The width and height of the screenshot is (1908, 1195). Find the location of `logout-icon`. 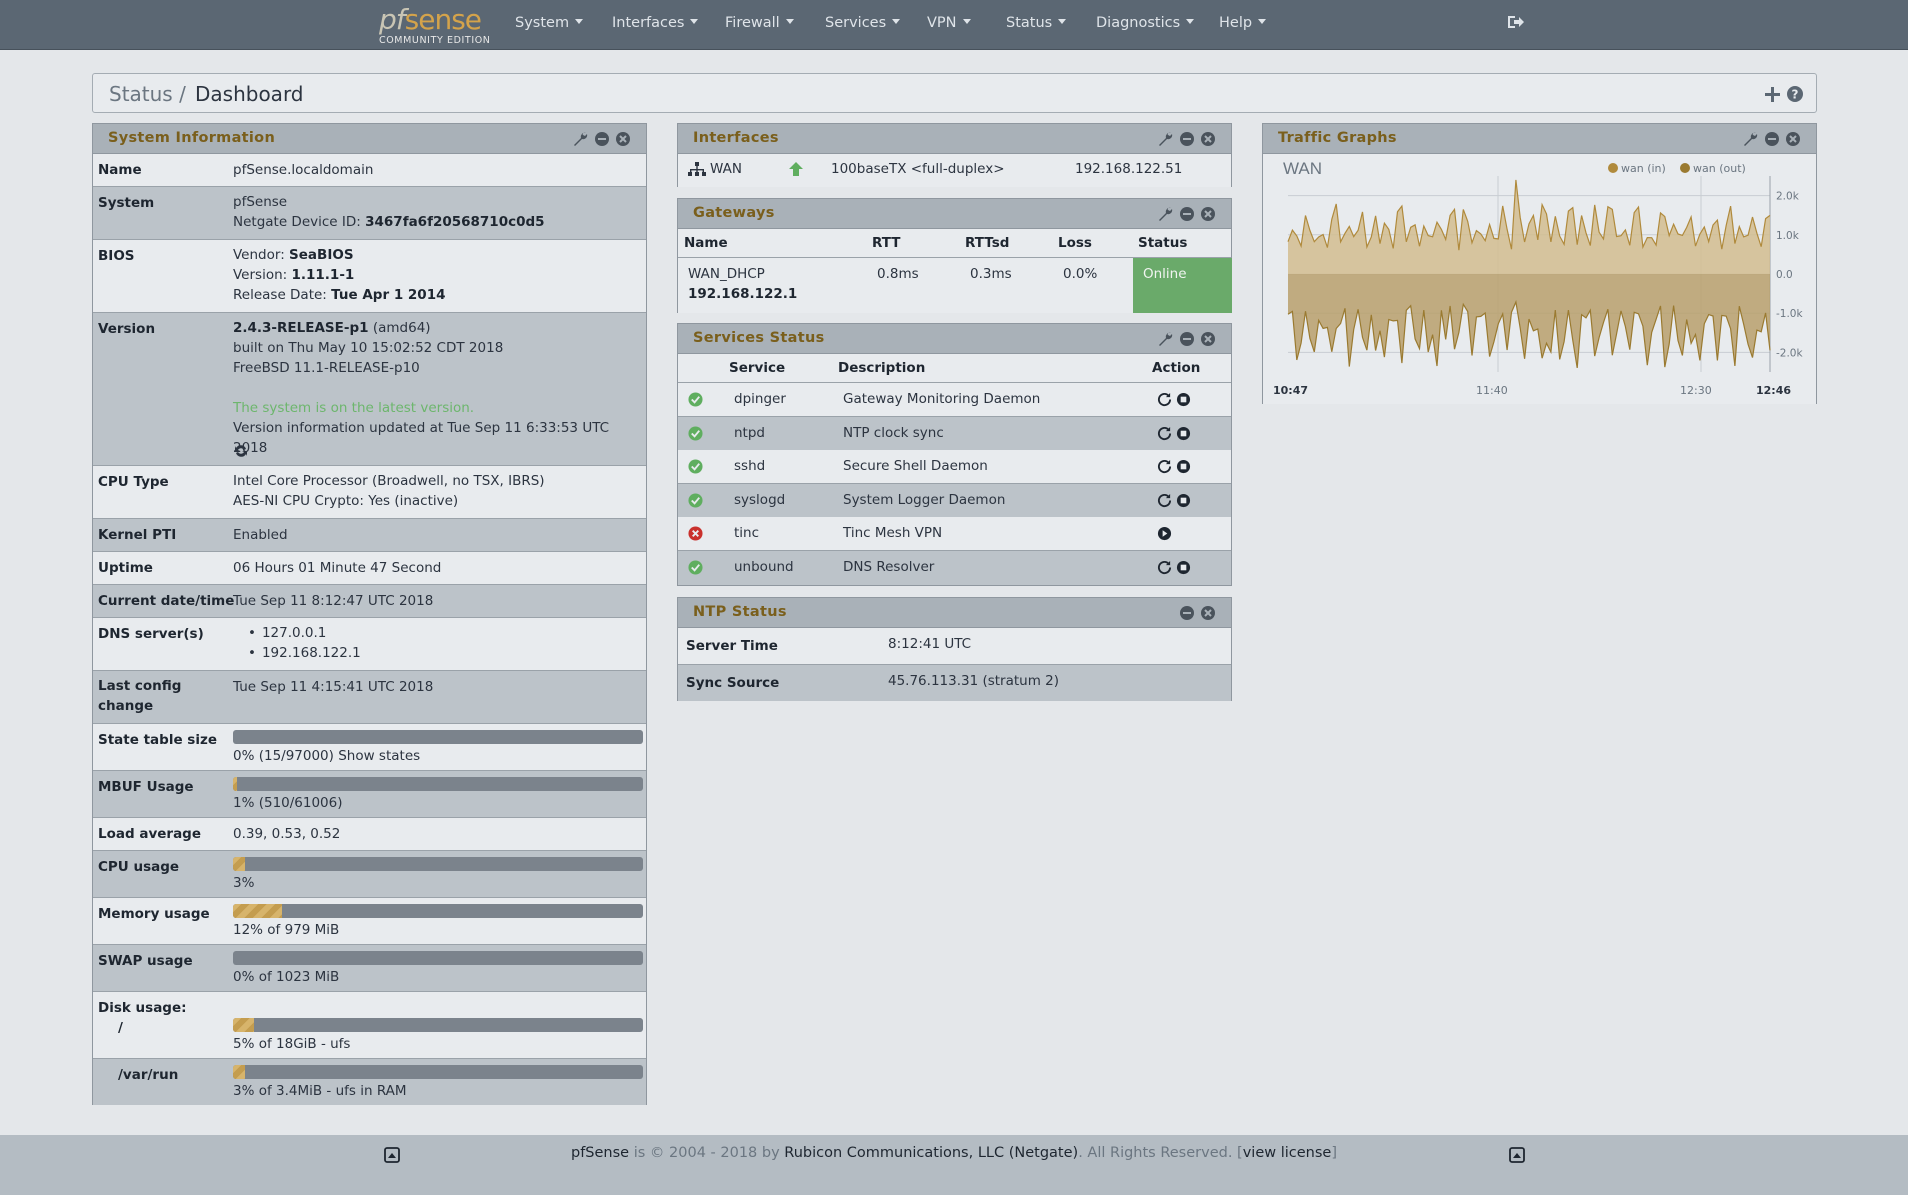

logout-icon is located at coordinates (1515, 22).